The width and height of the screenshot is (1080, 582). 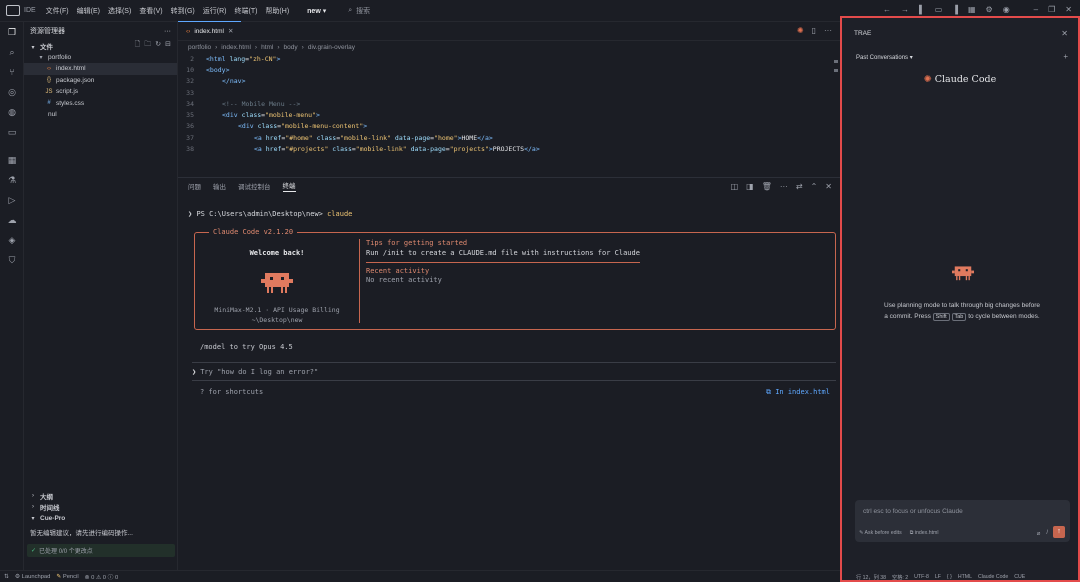 I want to click on globe-icon: ◍, so click(x=12, y=112).